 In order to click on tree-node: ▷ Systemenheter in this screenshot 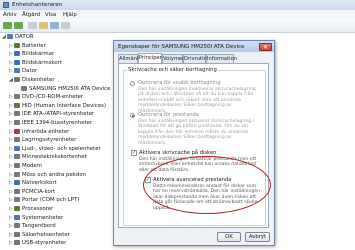, I will do `click(36, 218)`.